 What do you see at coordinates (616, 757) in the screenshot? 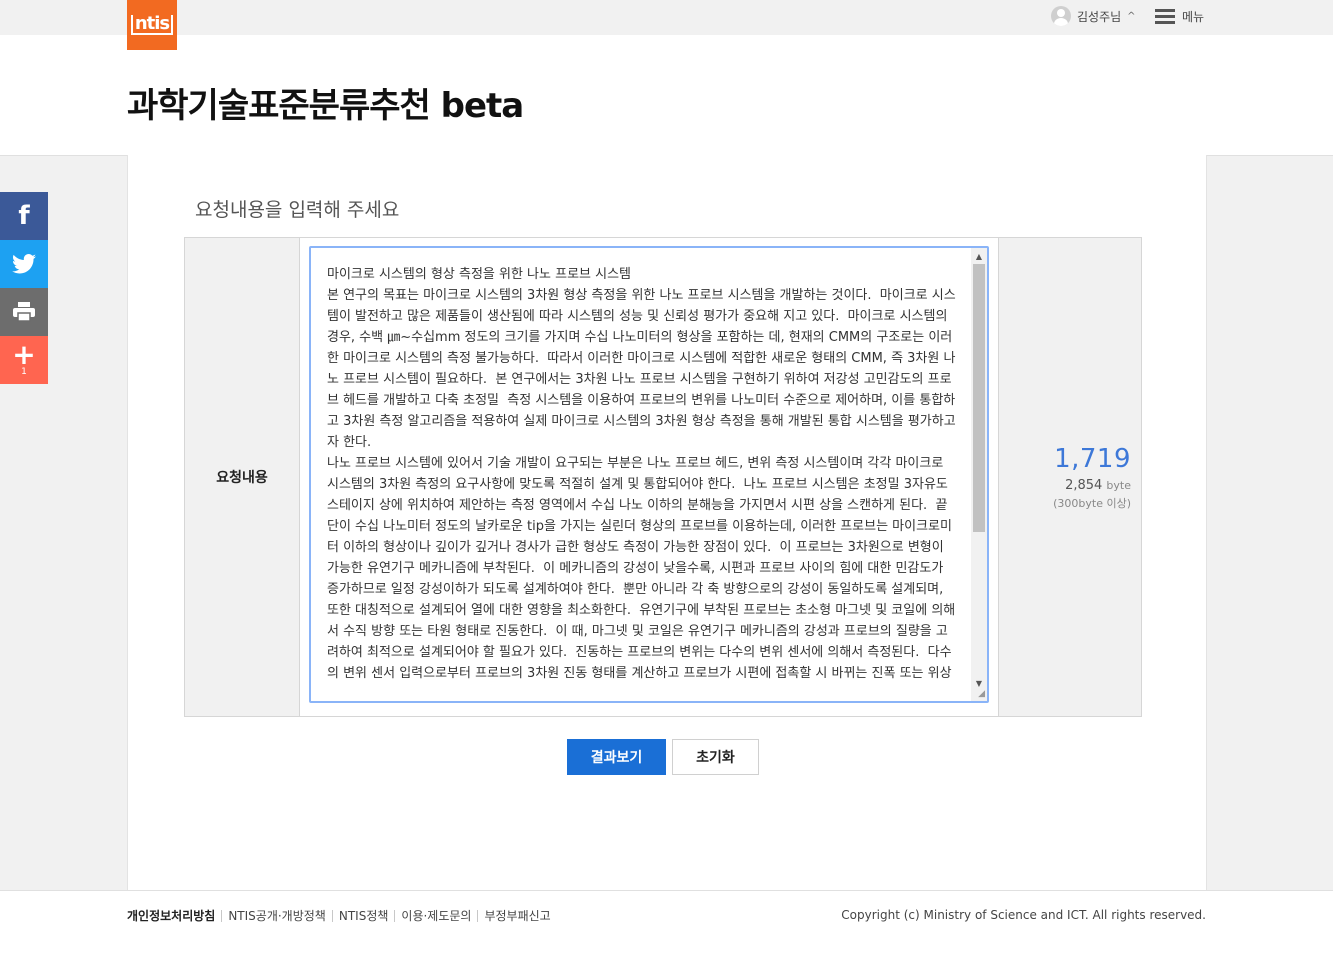
I see `view-results-button: 결과보기` at bounding box center [616, 757].